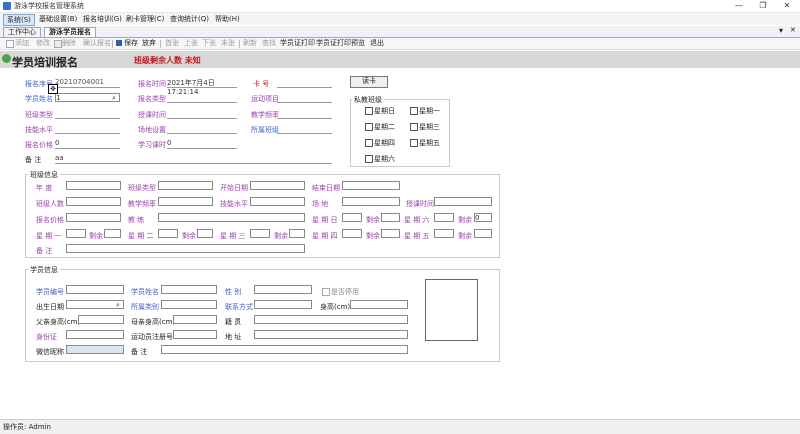  What do you see at coordinates (131, 43) in the screenshot?
I see `save-button: 保存` at bounding box center [131, 43].